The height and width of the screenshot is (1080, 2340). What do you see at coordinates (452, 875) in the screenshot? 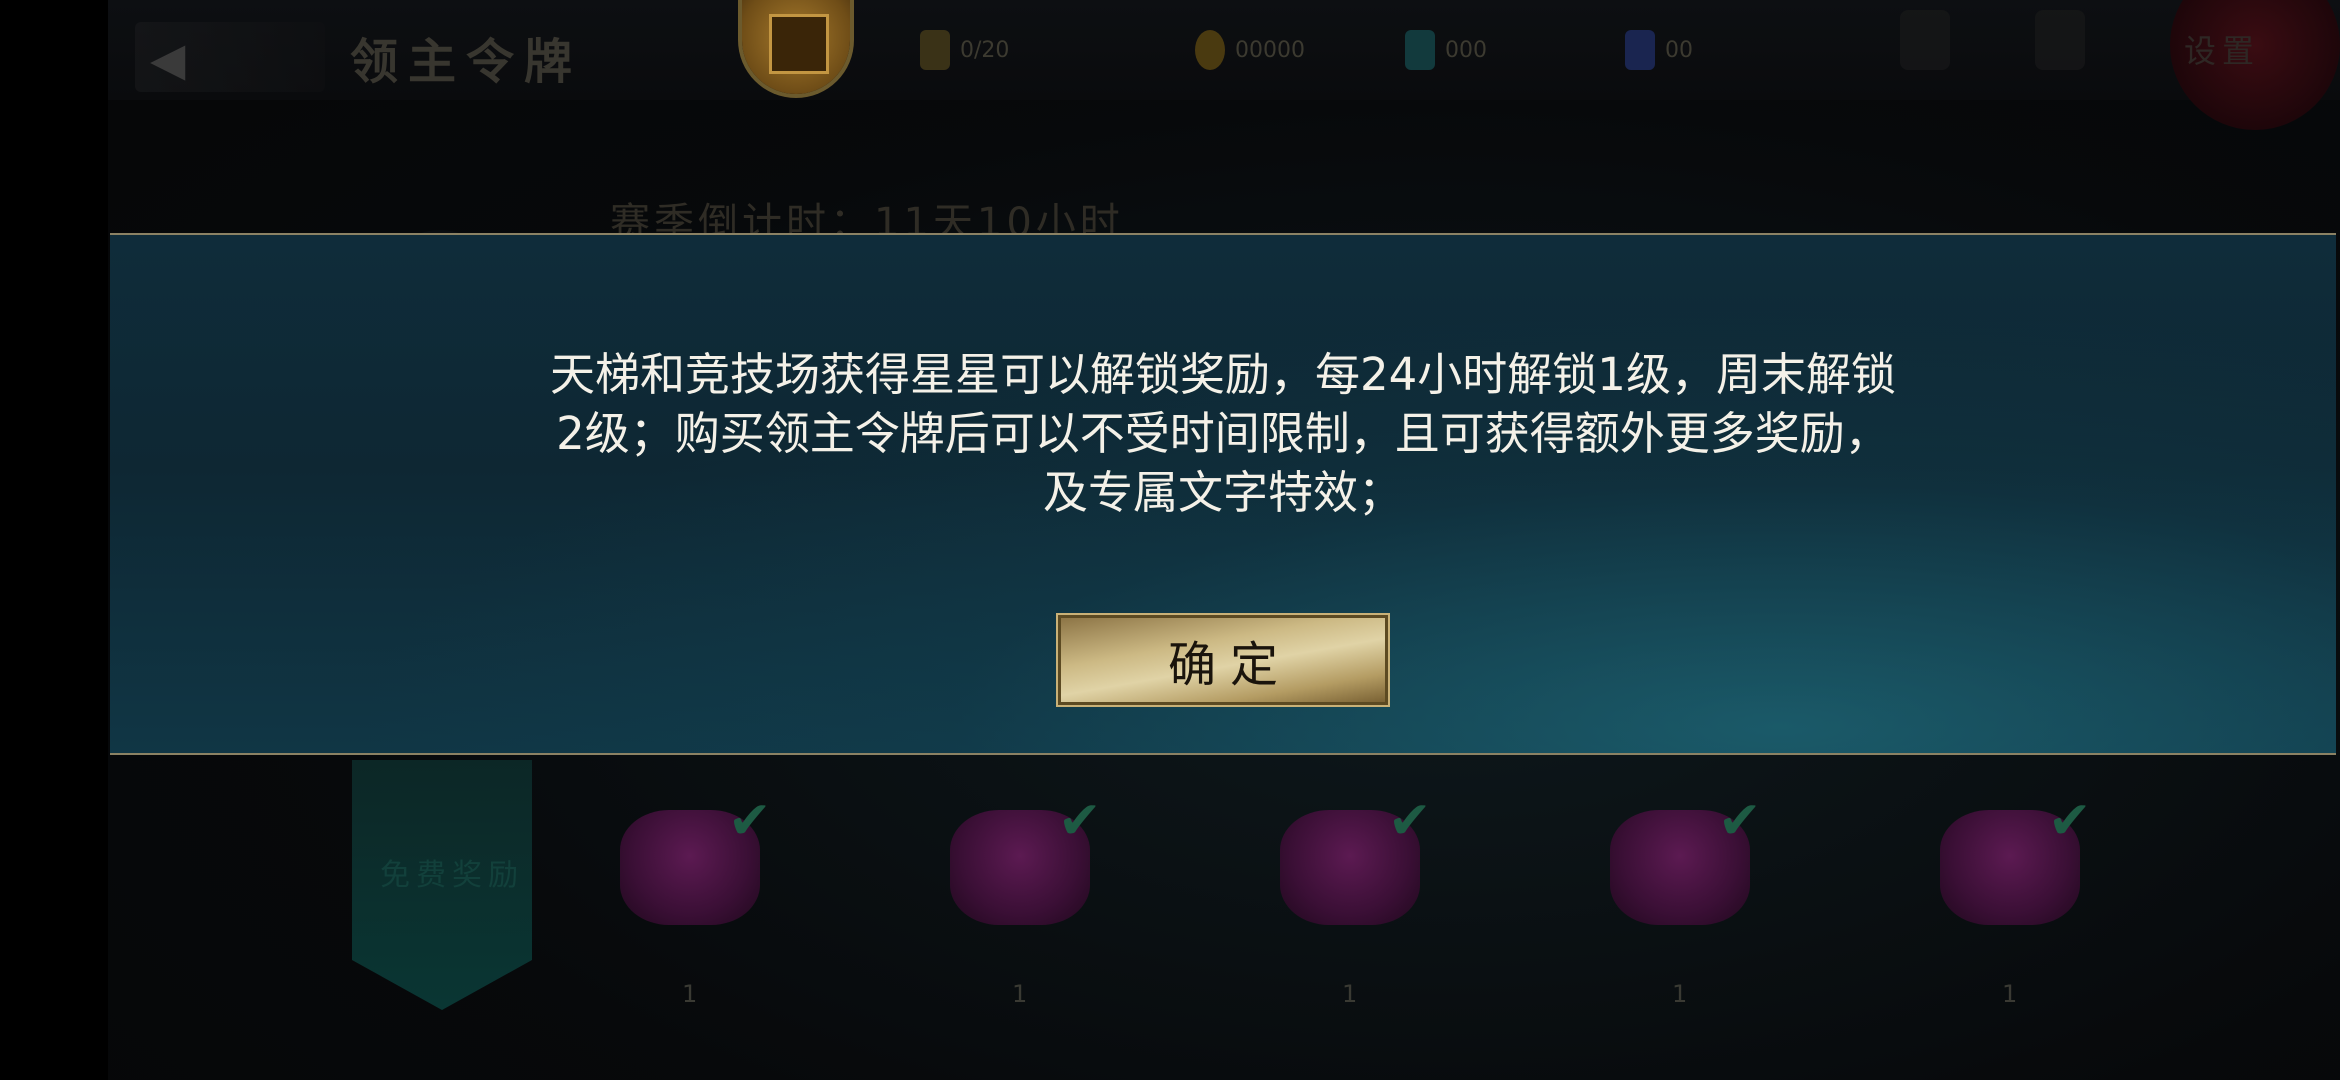
I see `banner-label: 免费奖励` at bounding box center [452, 875].